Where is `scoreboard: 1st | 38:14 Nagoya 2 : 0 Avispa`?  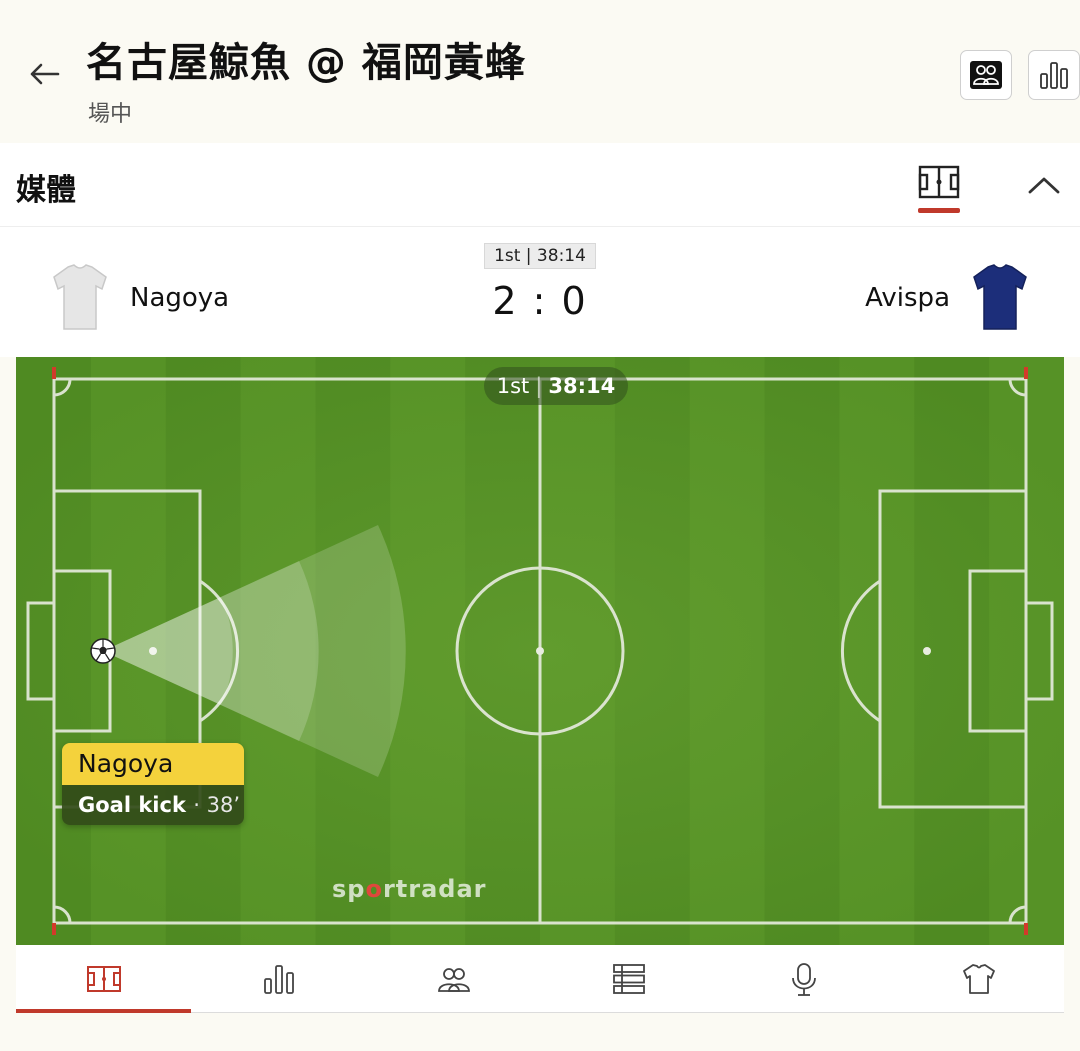
scoreboard: 1st | 38:14 Nagoya 2 : 0 Avispa is located at coordinates (540, 292).